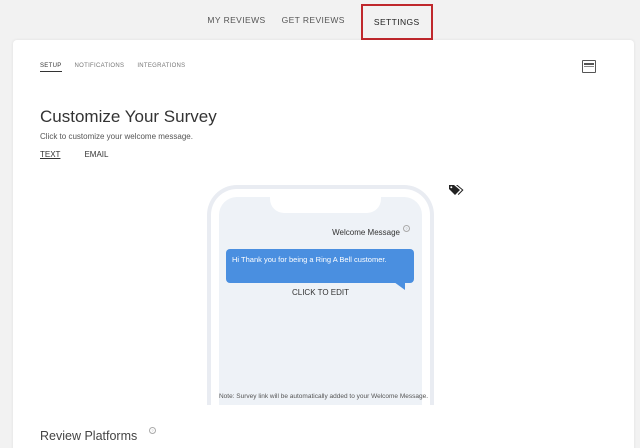  Describe the element at coordinates (589, 66) in the screenshot. I see `layout-icon` at that location.